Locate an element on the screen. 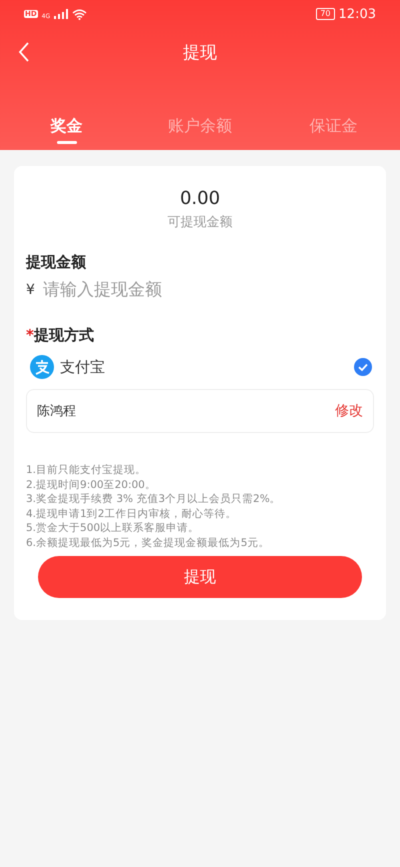  check-icon is located at coordinates (363, 367).